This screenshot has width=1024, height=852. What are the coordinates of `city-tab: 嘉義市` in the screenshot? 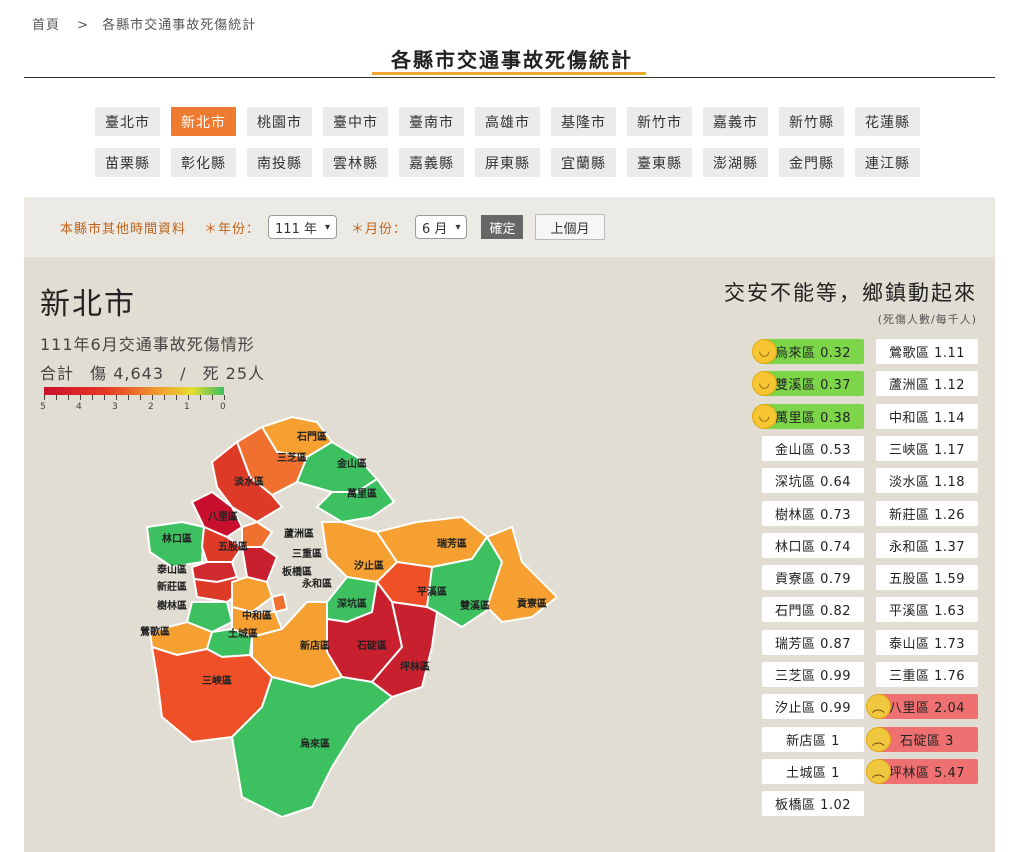 It's located at (735, 121).